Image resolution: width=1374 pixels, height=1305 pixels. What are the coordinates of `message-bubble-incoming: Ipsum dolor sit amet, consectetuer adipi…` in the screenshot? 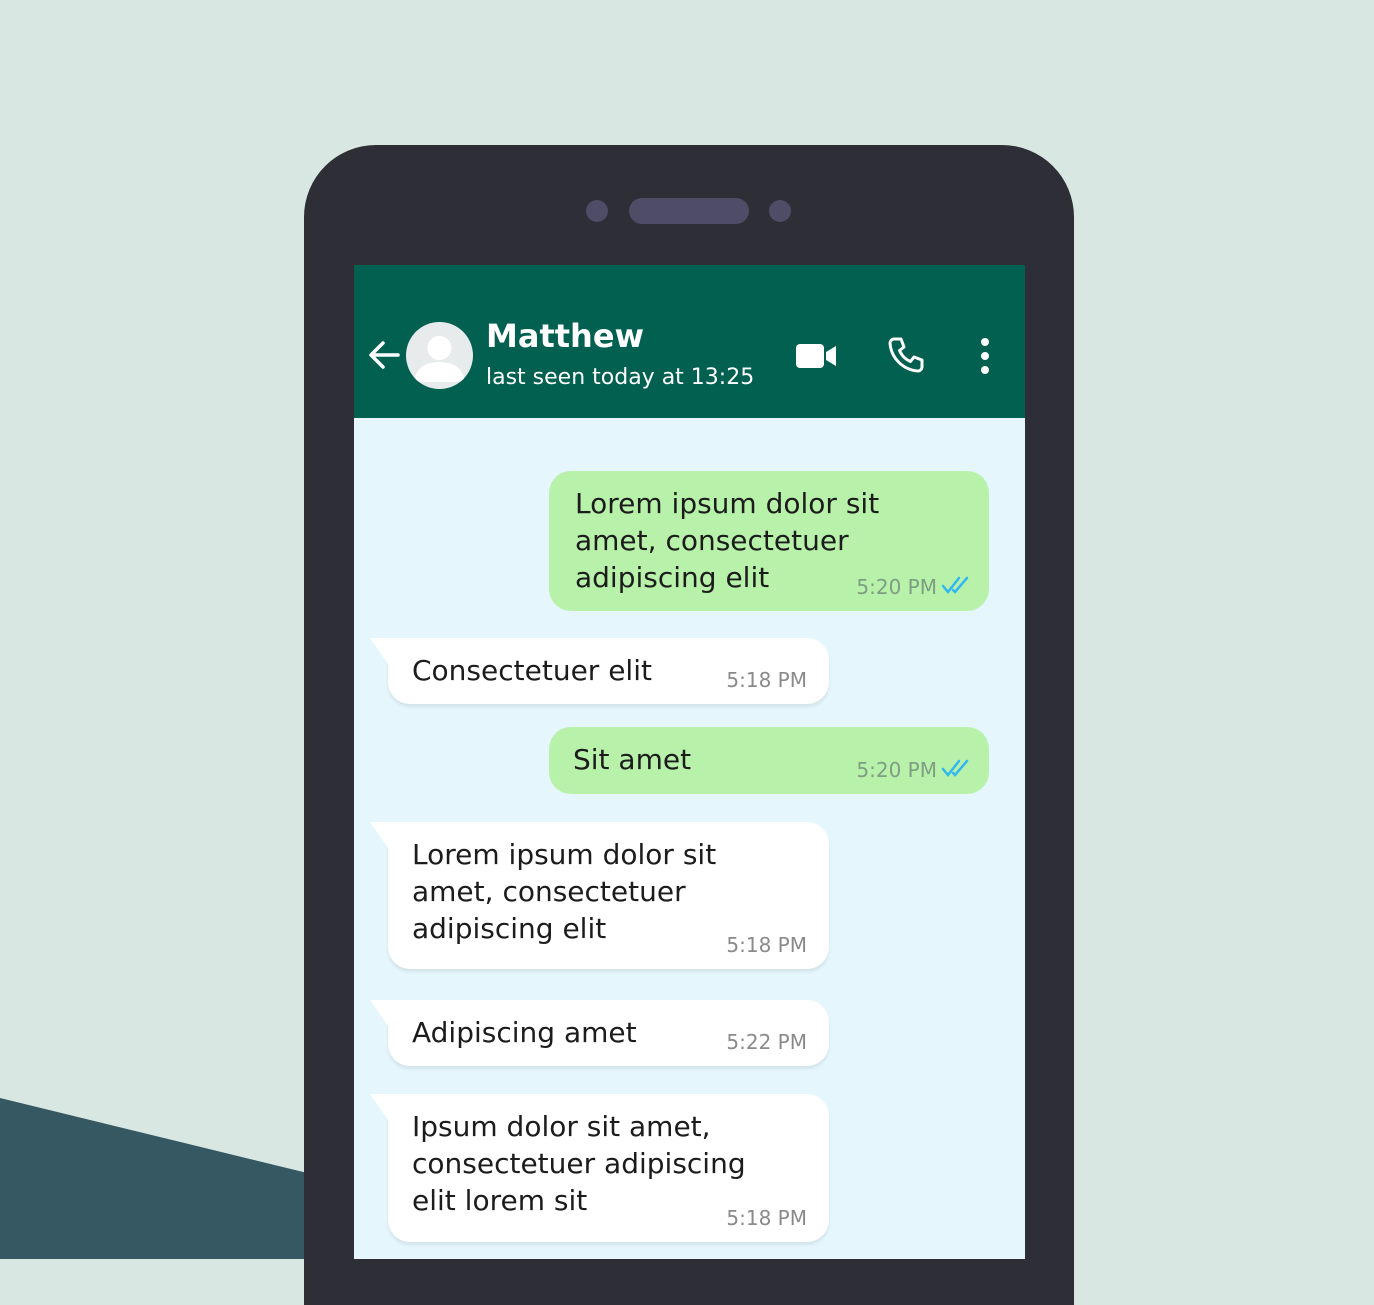 It's located at (599, 1168).